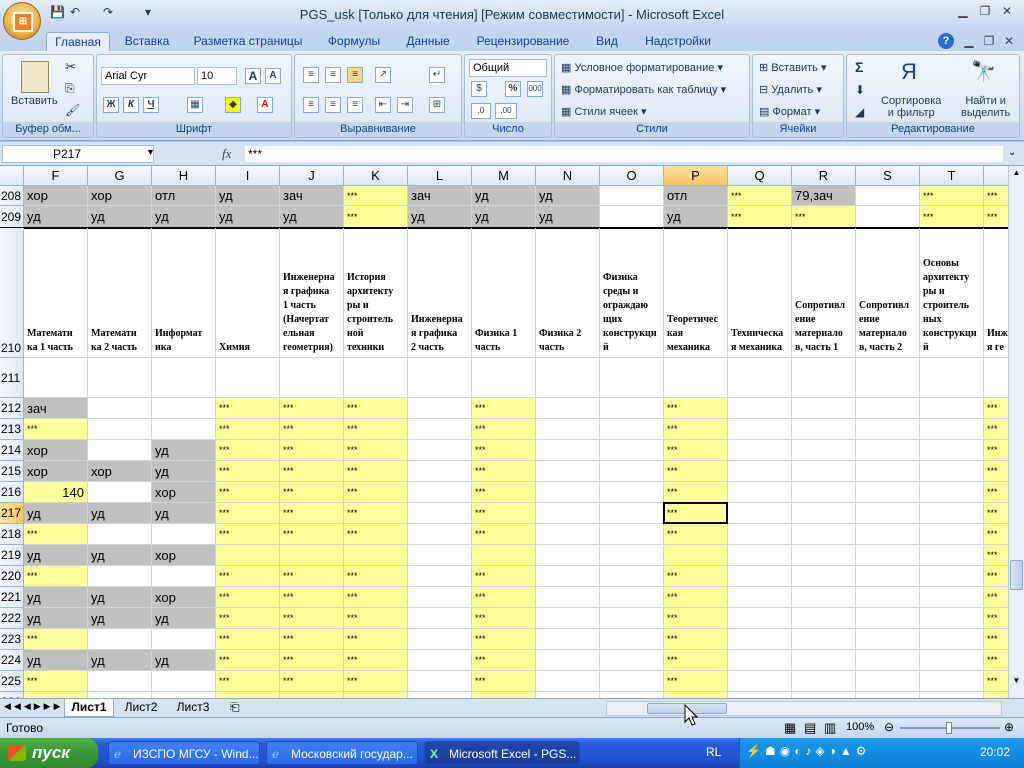 The image size is (1024, 768). What do you see at coordinates (888, 450) in the screenshot?
I see `cell-S214` at bounding box center [888, 450].